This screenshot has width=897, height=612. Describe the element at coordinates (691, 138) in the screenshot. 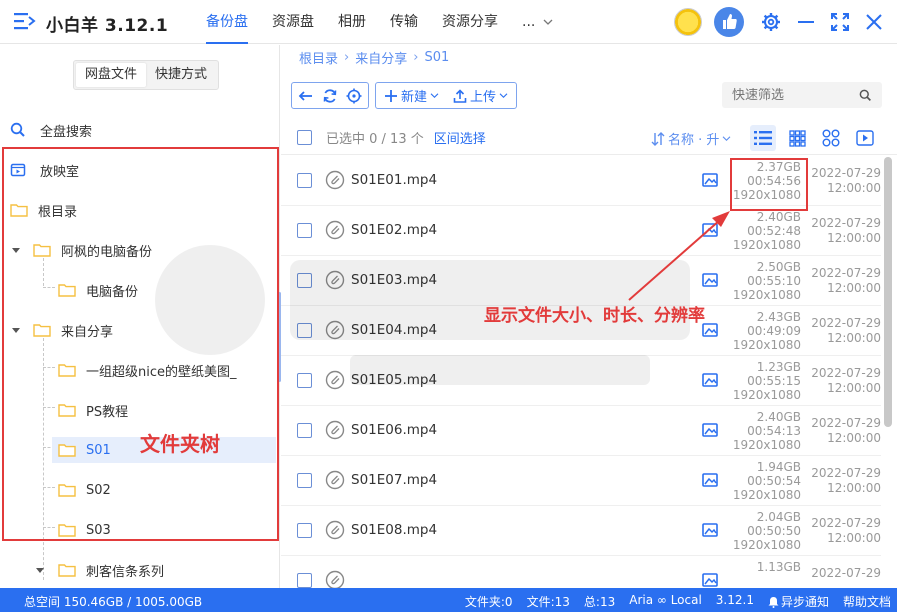

I see `sort-button: 名称 · 升` at that location.